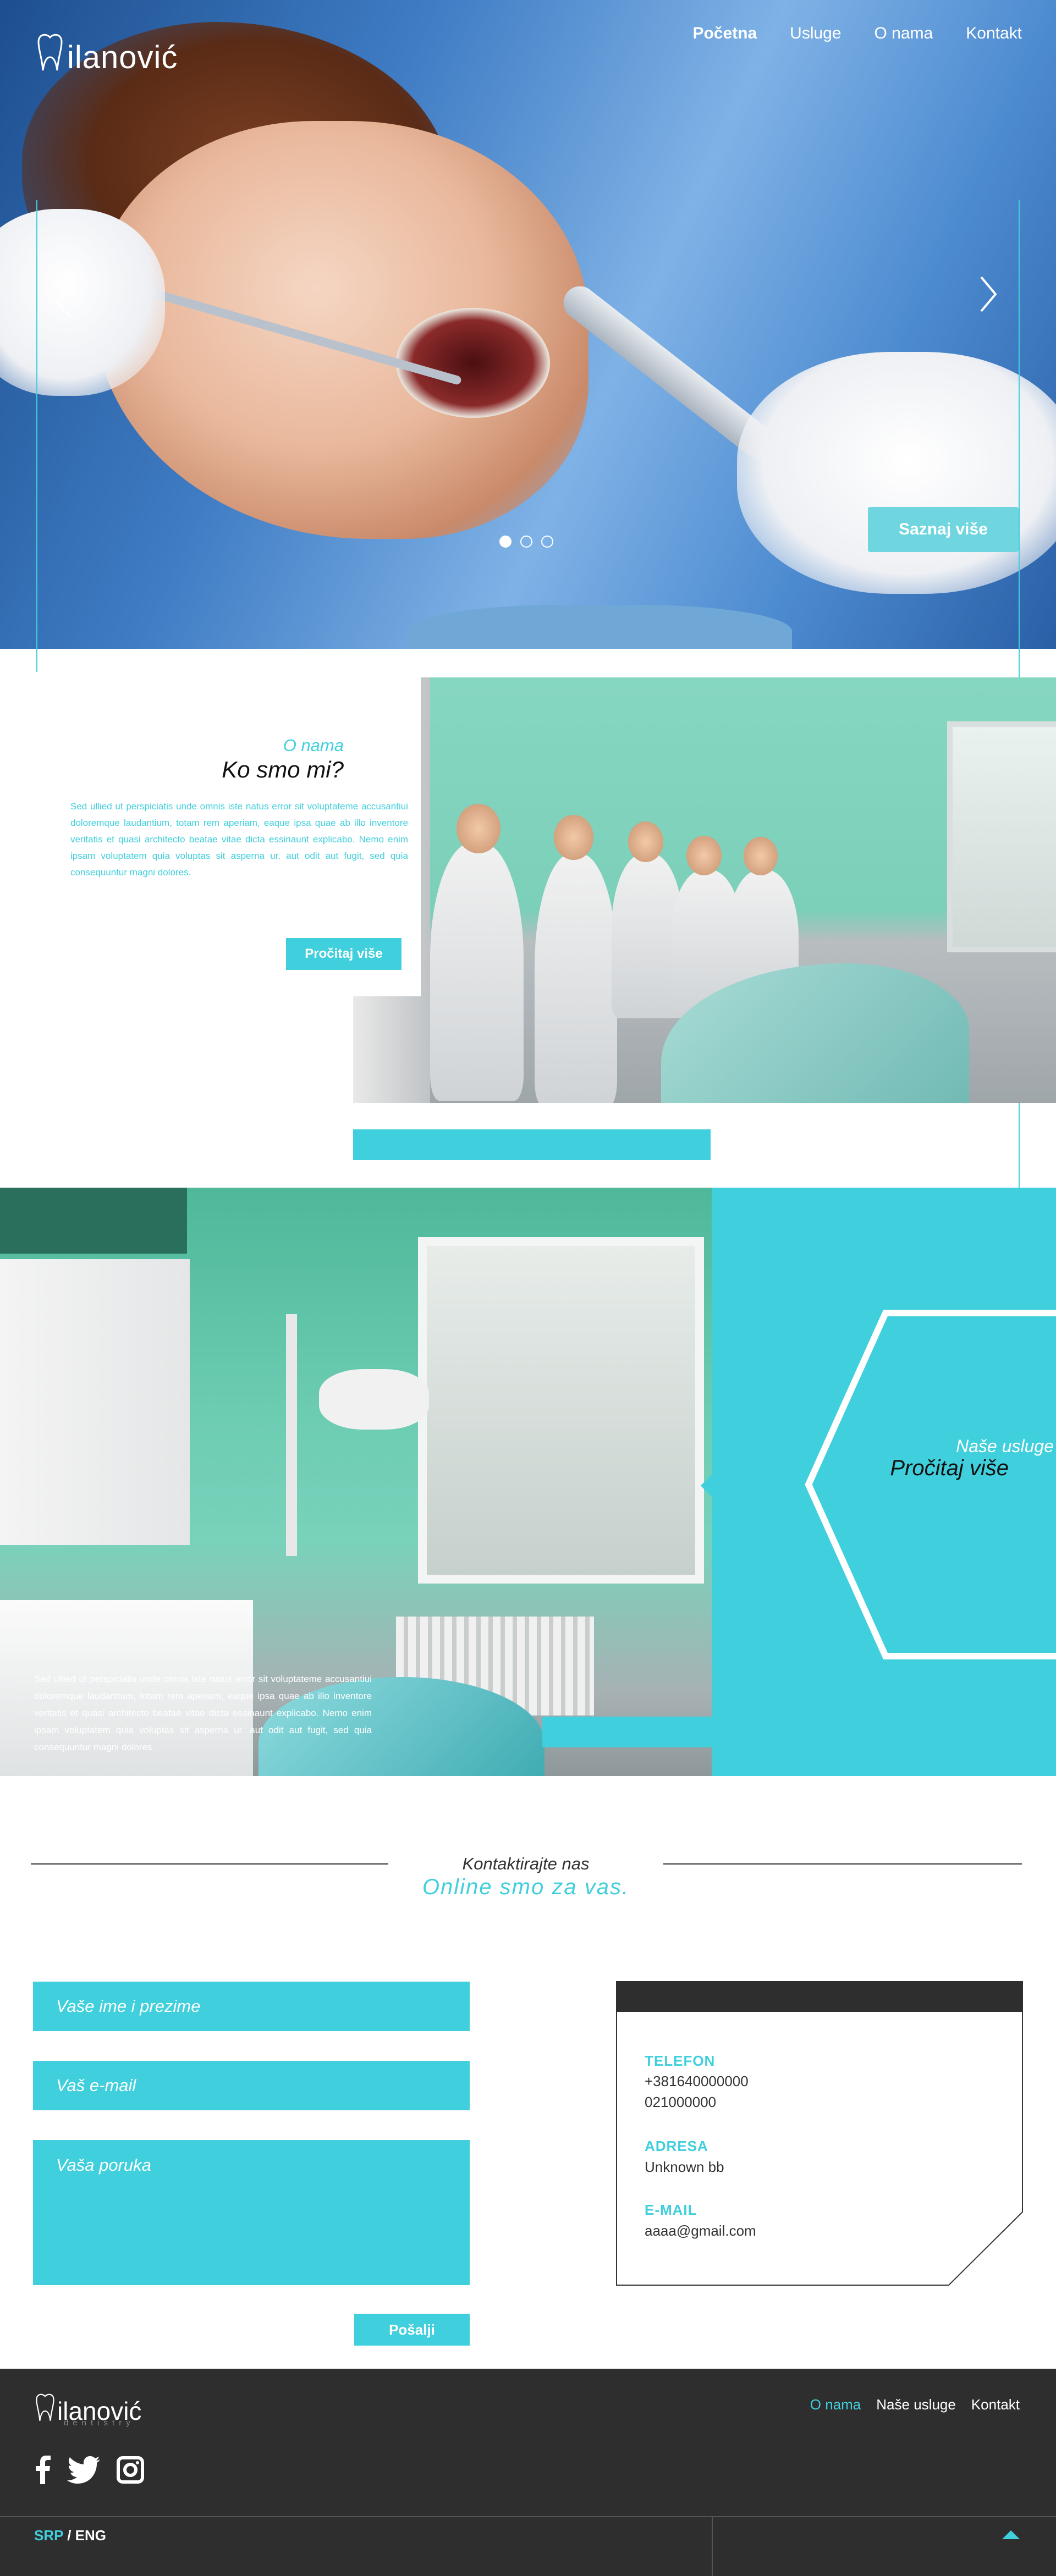  Describe the element at coordinates (99, 2423) in the screenshot. I see `footer-tagline: dentistry` at that location.